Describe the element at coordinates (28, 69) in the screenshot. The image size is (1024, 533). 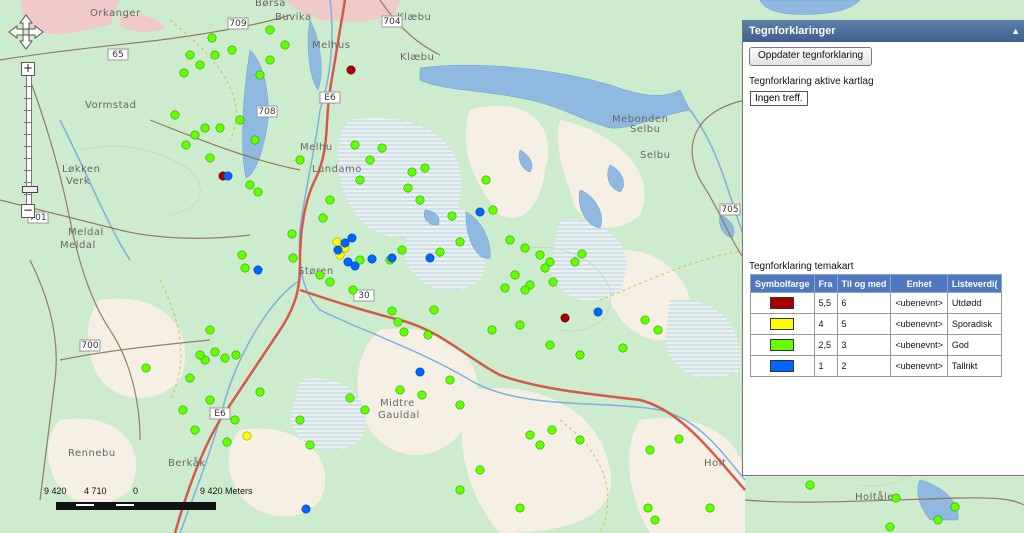
I see `zoom-in-button: +` at that location.